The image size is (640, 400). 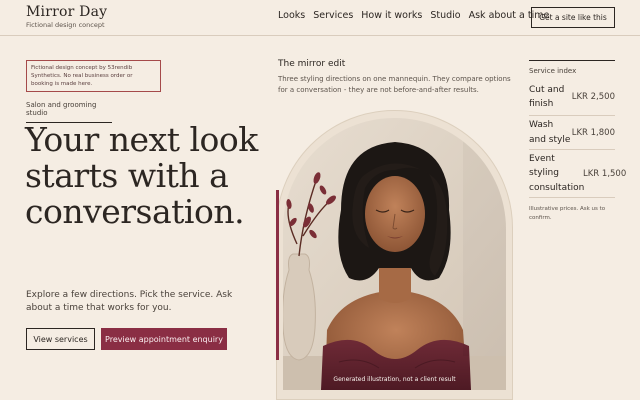 What do you see at coordinates (605, 173) in the screenshot?
I see `service-price: LKR 1,500` at bounding box center [605, 173].